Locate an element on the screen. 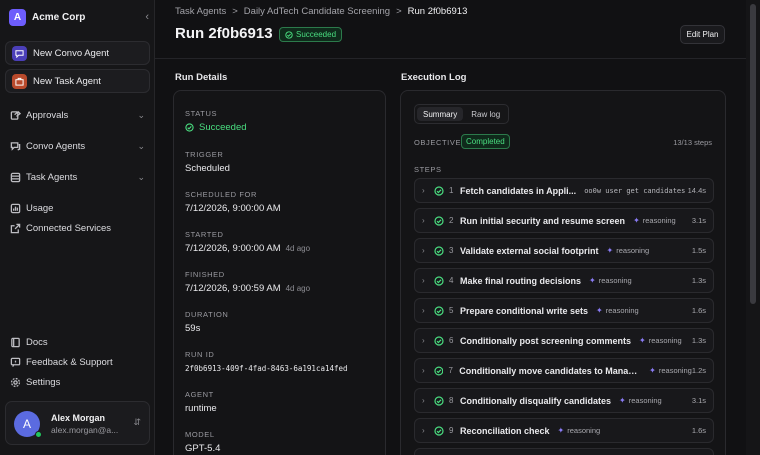 This screenshot has height=455, width=760. step-duration: 1.2s is located at coordinates (699, 370).